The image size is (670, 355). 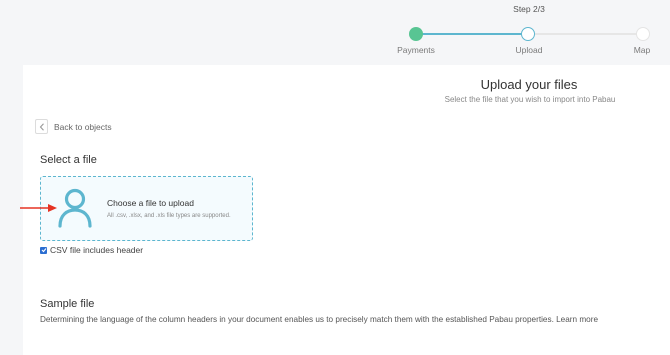 I want to click on select-file-heading: Select a file, so click(x=68, y=160).